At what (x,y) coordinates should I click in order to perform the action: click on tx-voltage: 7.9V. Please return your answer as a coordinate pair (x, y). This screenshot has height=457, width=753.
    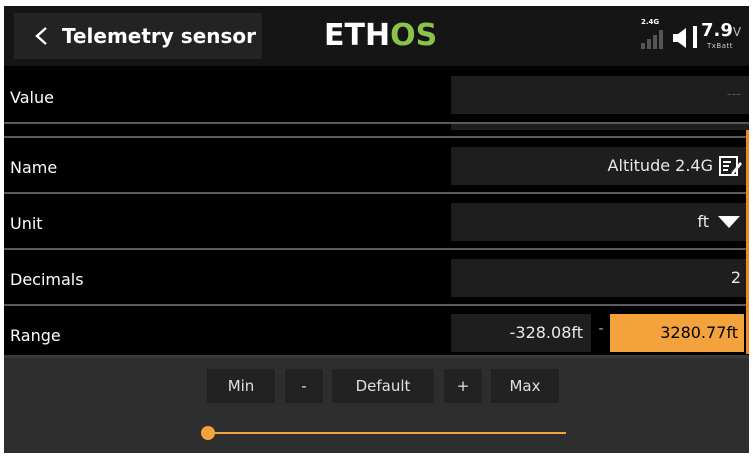
    Looking at the image, I should click on (721, 30).